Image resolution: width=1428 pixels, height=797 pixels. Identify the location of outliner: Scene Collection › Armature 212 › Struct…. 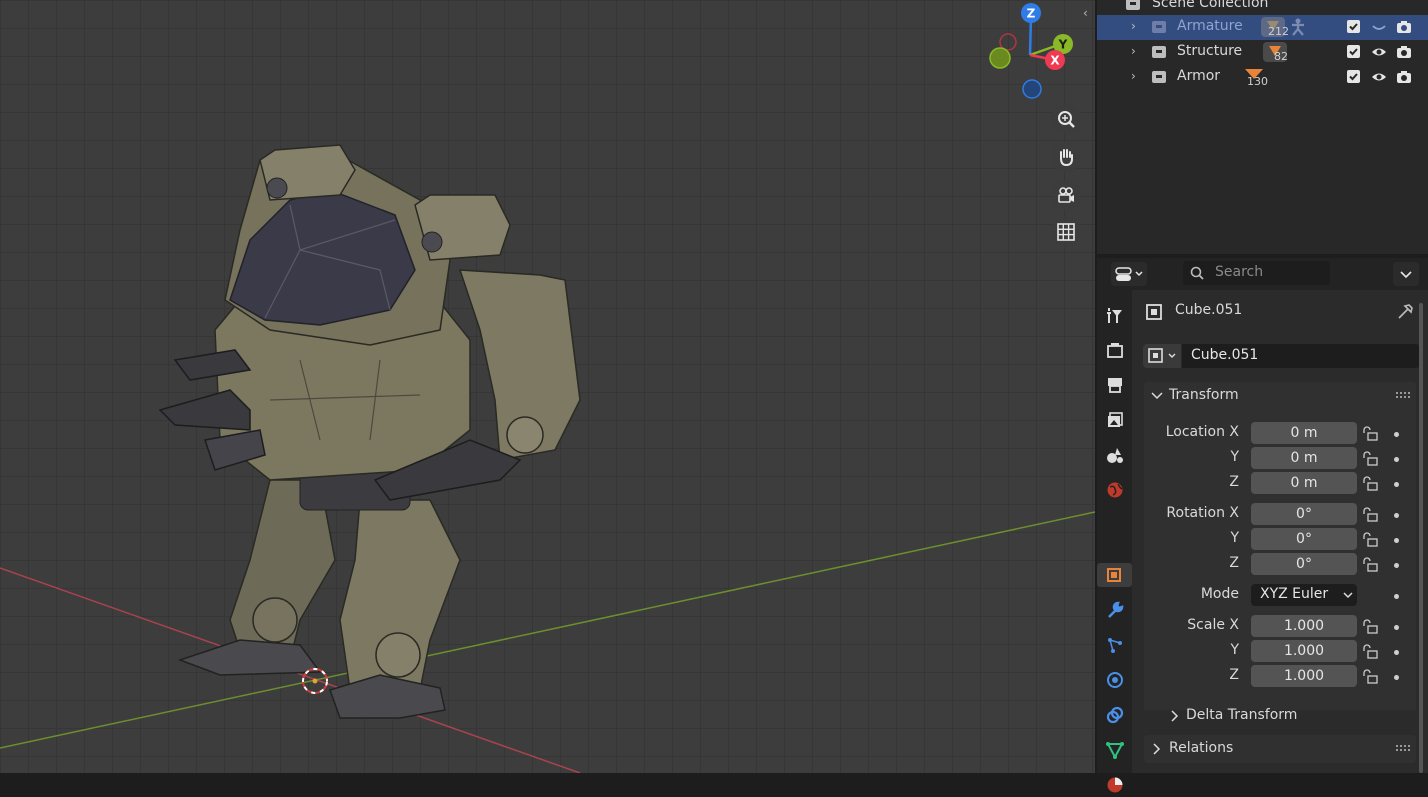
(1262, 127).